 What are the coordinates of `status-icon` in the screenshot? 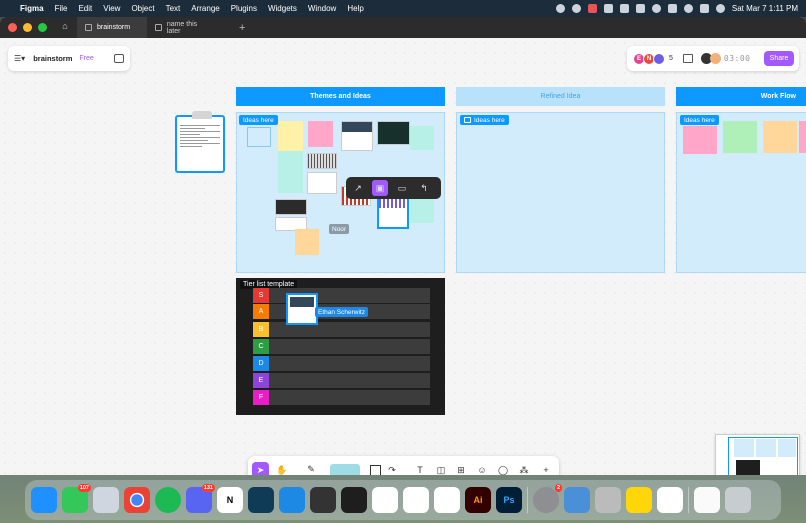 It's located at (560, 8).